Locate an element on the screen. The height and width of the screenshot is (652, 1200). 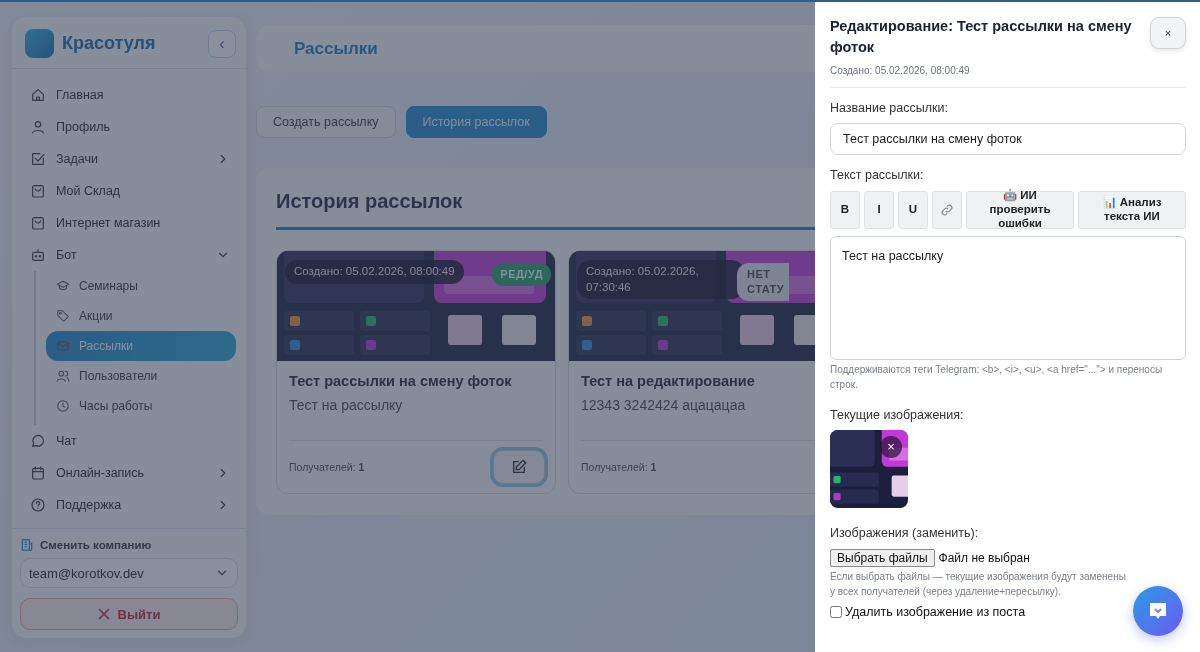
sidebar-item: Онлайн-запись is located at coordinates (133, 473).